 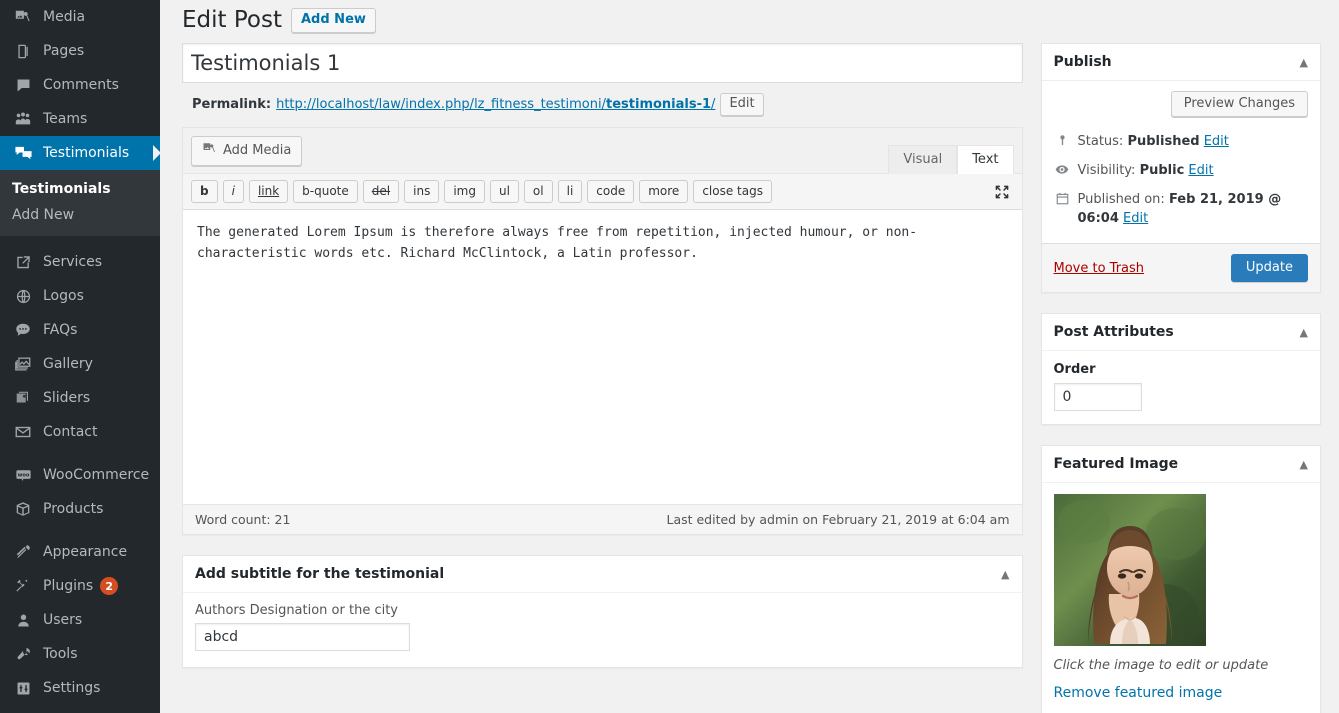 What do you see at coordinates (80, 398) in the screenshot?
I see `sidebar-item-sliders: Sliders` at bounding box center [80, 398].